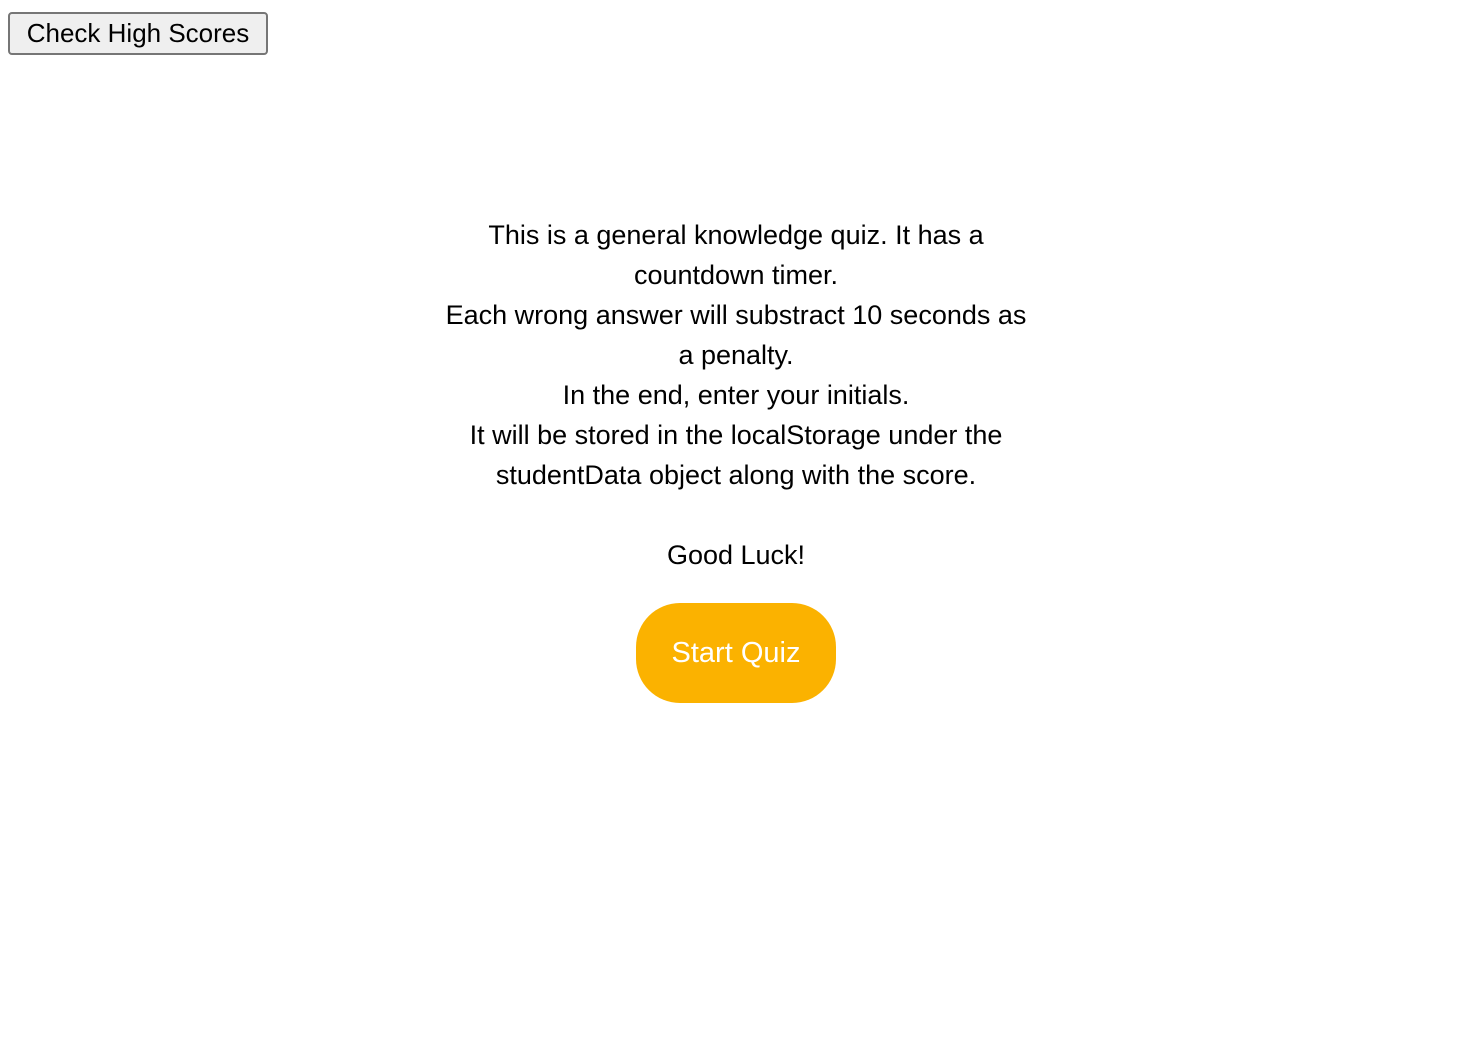 The image size is (1472, 1058). Describe the element at coordinates (736, 555) in the screenshot. I see `good-luck-text: Good Luck!` at that location.